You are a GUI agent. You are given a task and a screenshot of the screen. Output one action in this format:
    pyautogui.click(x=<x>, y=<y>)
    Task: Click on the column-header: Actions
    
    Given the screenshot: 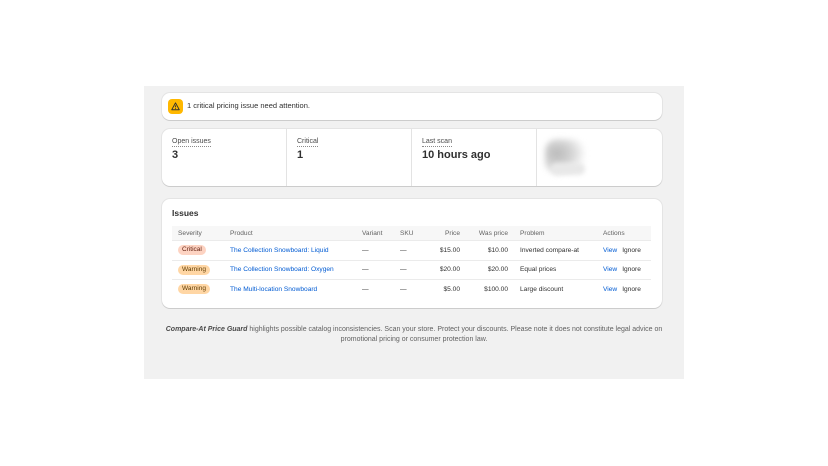 What is the action you would take?
    pyautogui.click(x=614, y=233)
    